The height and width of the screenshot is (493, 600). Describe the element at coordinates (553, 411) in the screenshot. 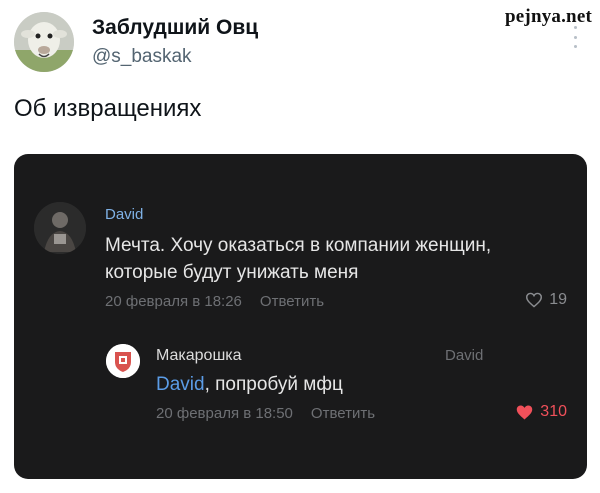

I see `reply-like-count: 310` at that location.